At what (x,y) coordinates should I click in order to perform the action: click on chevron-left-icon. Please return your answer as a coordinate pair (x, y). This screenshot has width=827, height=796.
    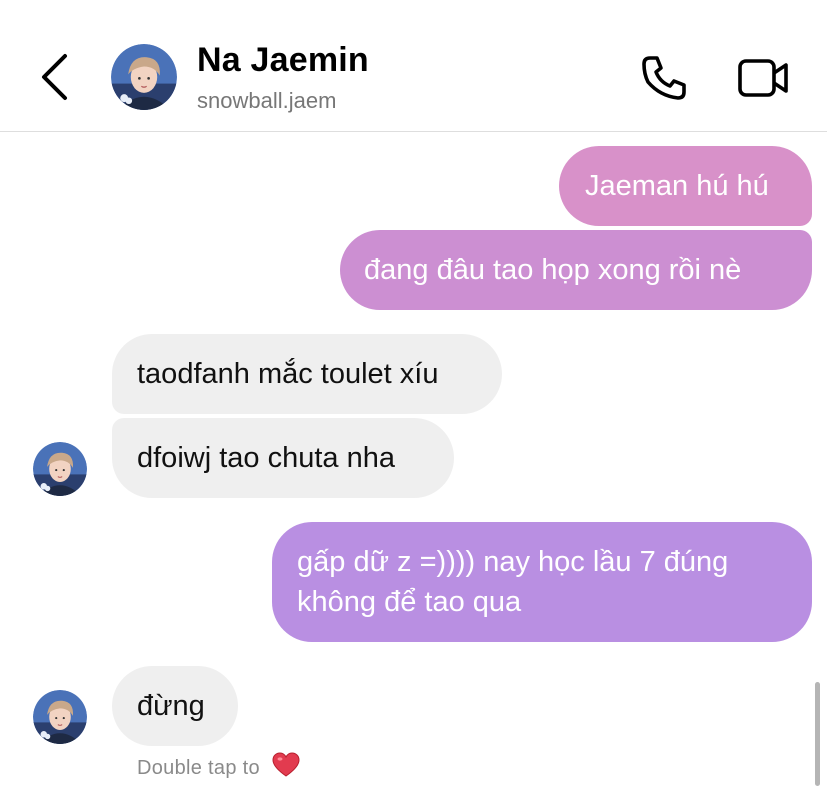
    Looking at the image, I should click on (55, 81).